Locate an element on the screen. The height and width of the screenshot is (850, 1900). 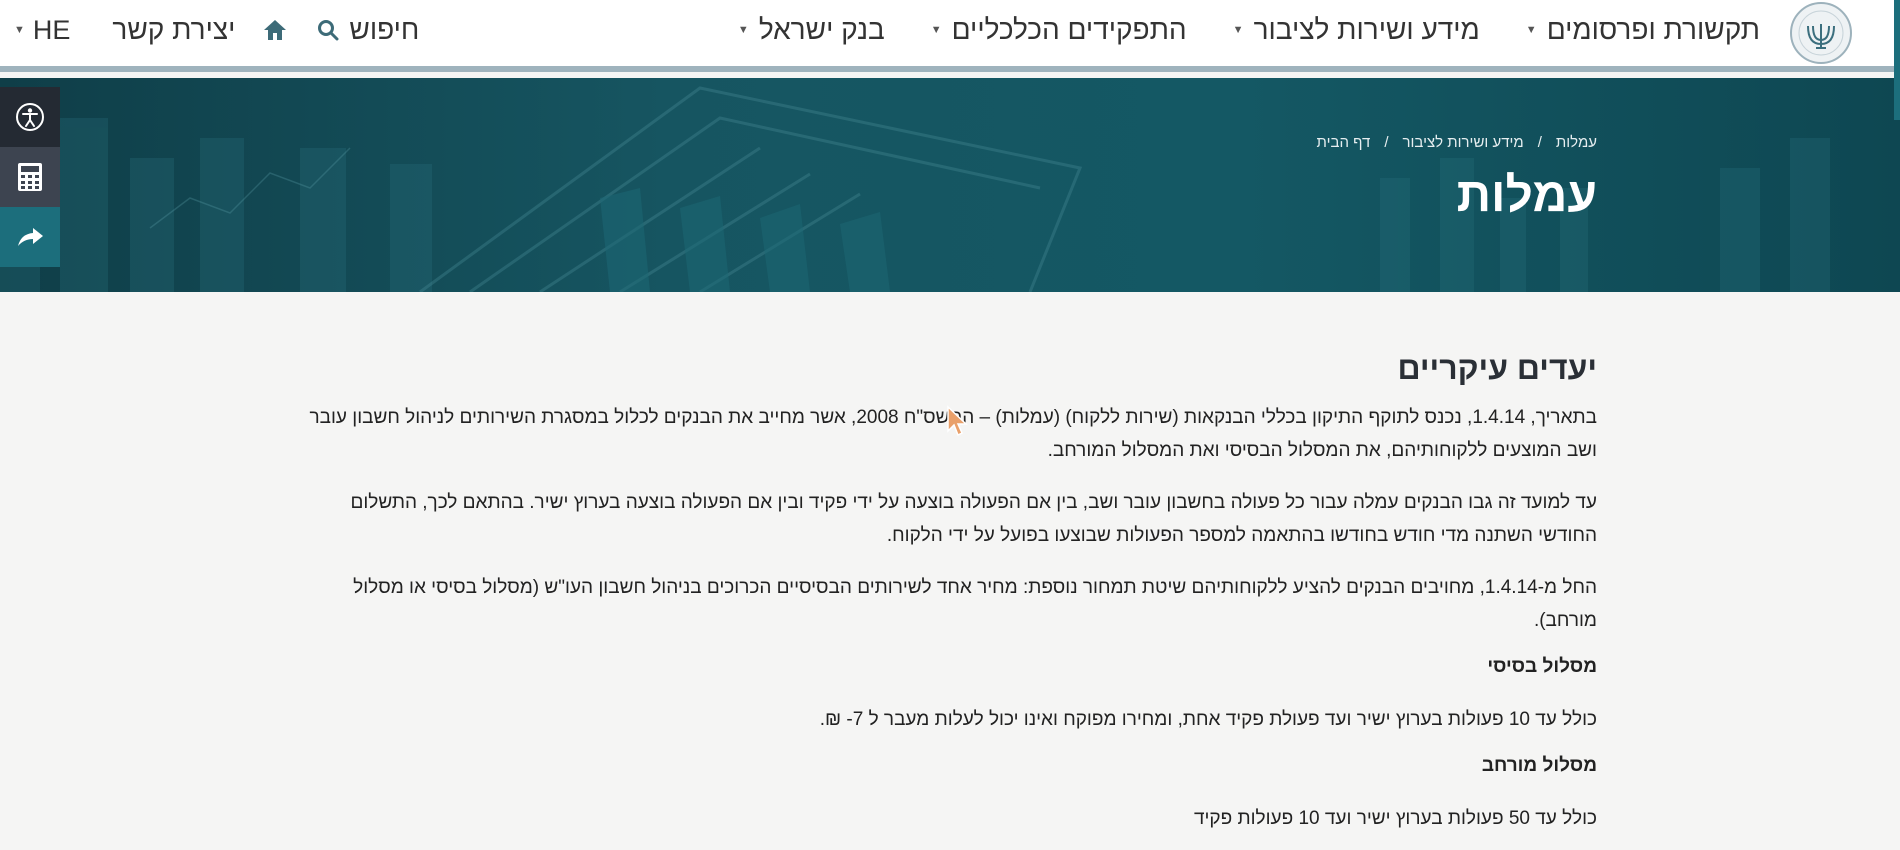
breadcrumb-home-link: דף הבית is located at coordinates (1344, 142).